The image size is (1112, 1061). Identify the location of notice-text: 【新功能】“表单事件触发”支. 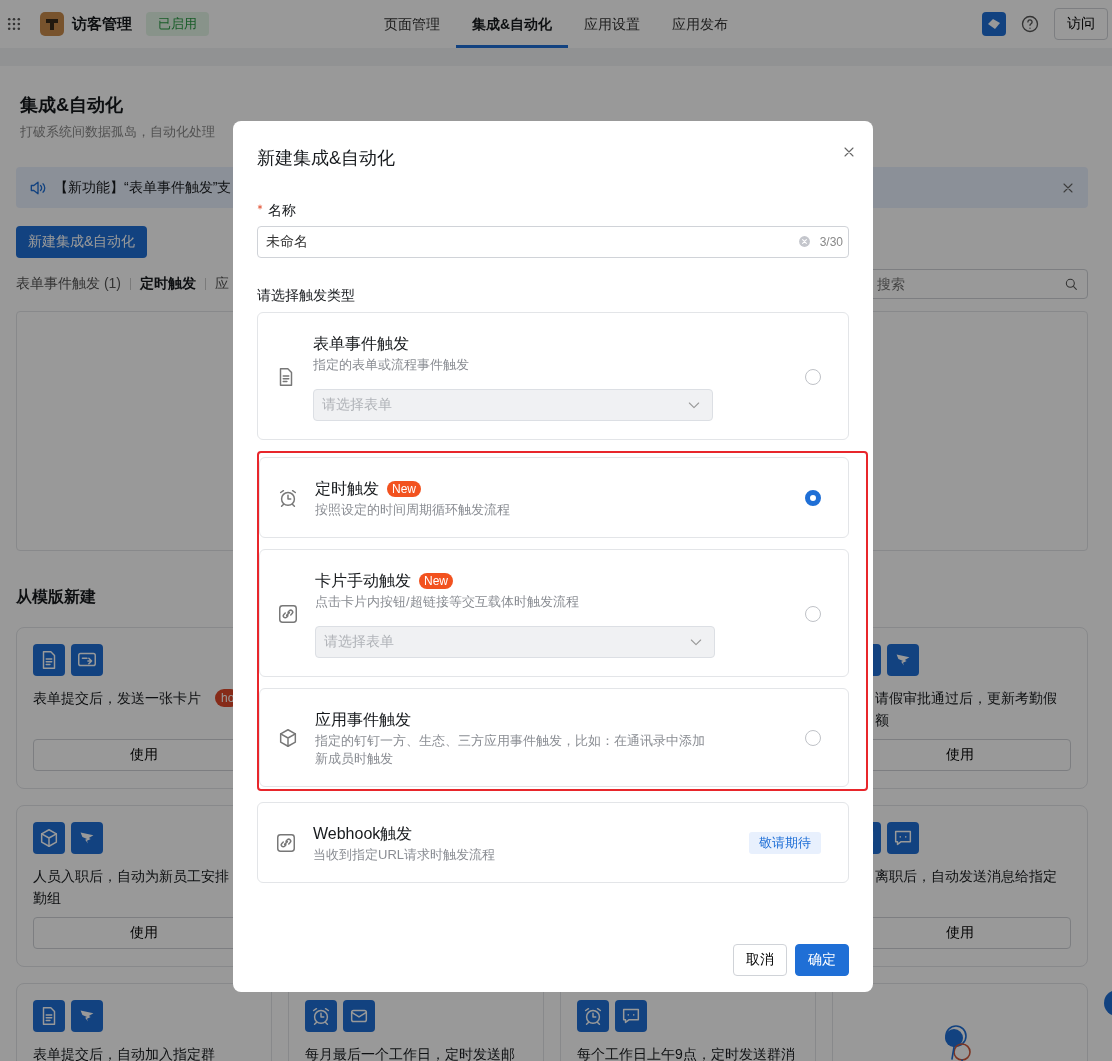
(143, 187).